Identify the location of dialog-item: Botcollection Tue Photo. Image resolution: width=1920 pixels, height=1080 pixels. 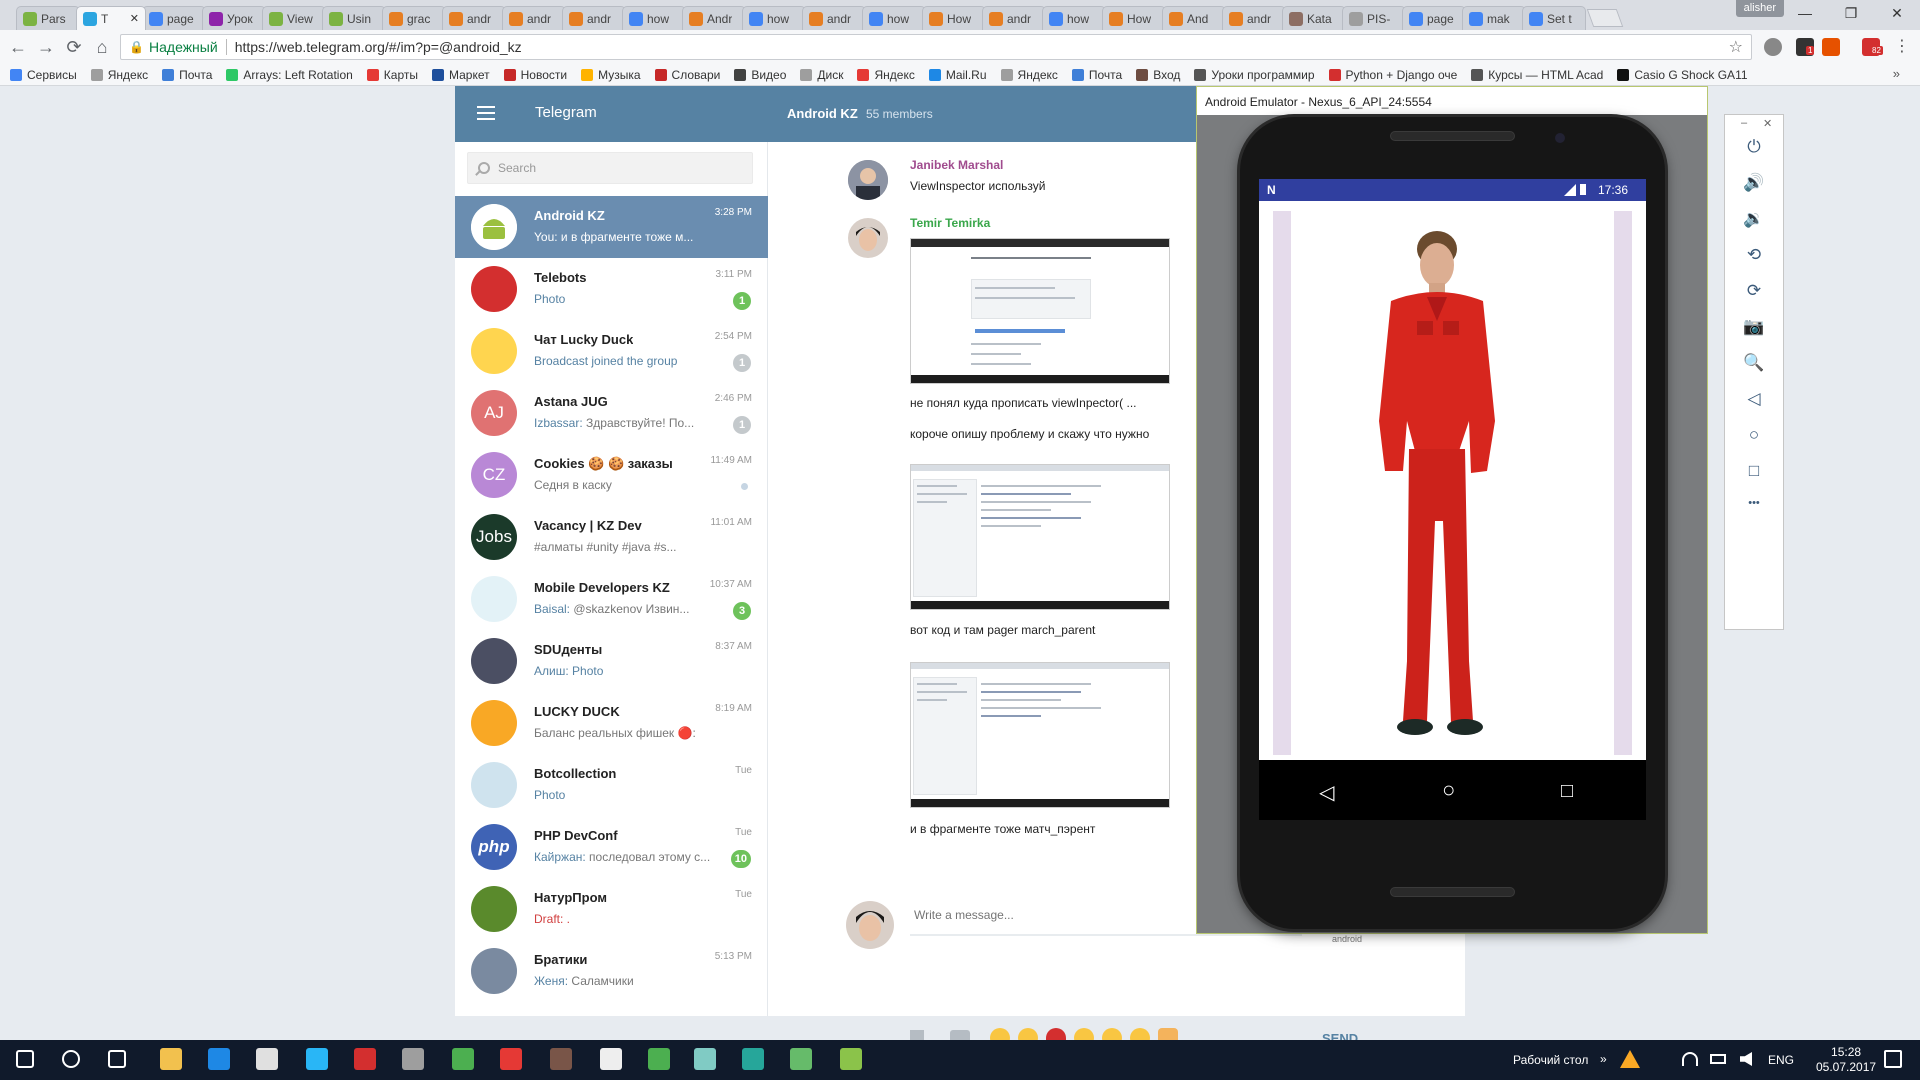
(611, 785).